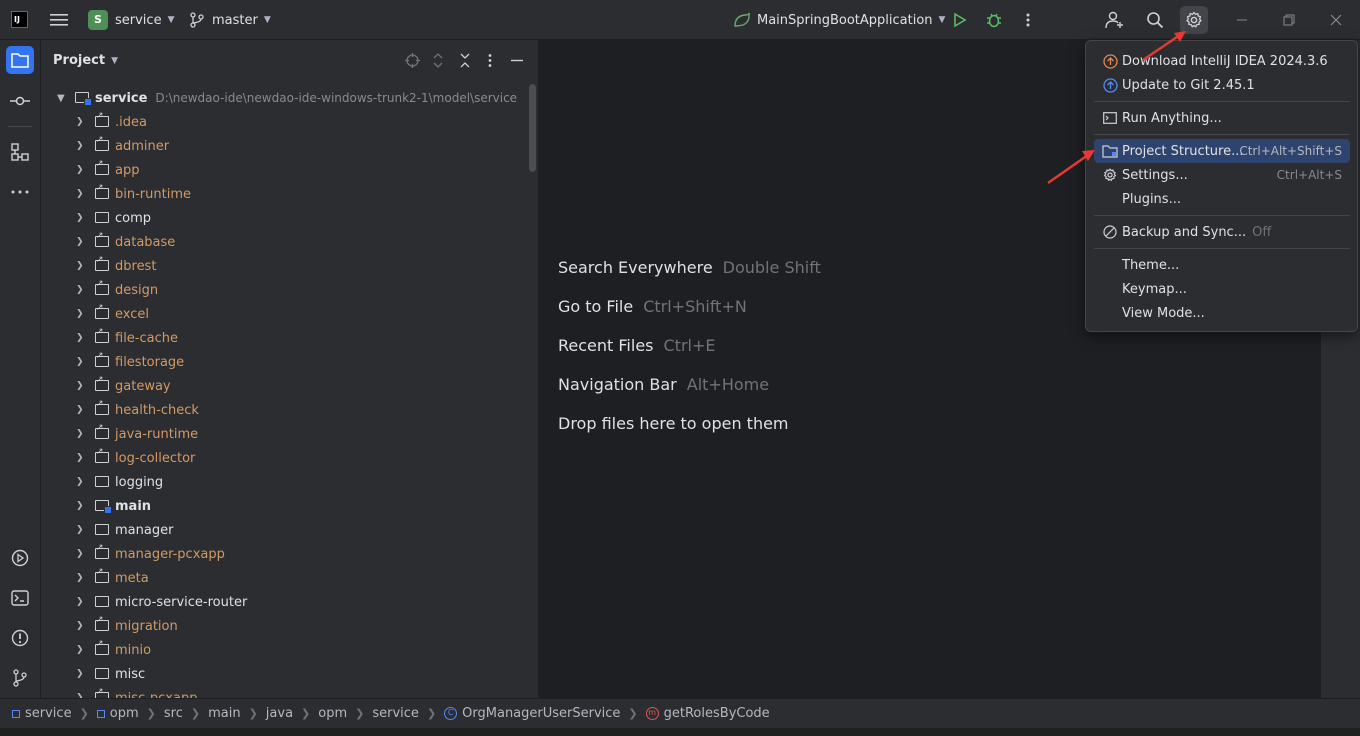  What do you see at coordinates (490, 62) in the screenshot?
I see `options-button` at bounding box center [490, 62].